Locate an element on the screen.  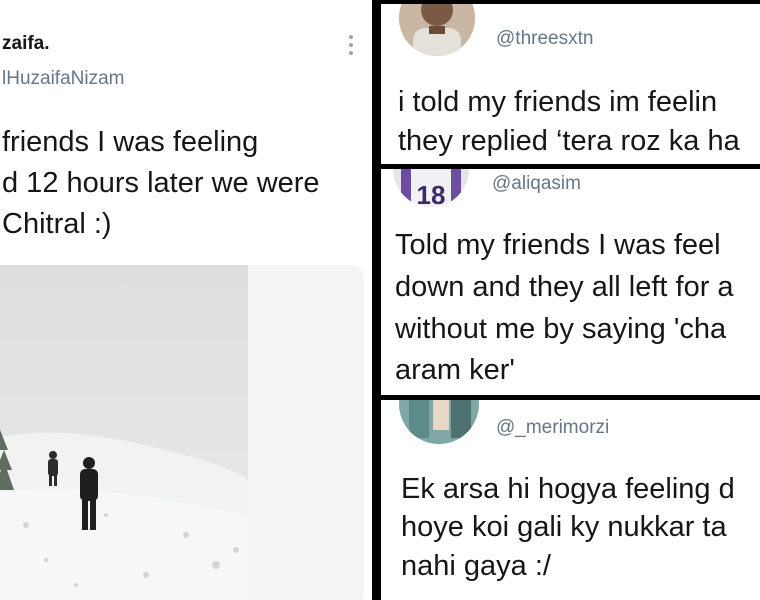
user-handle: @threesxtn is located at coordinates (545, 38).